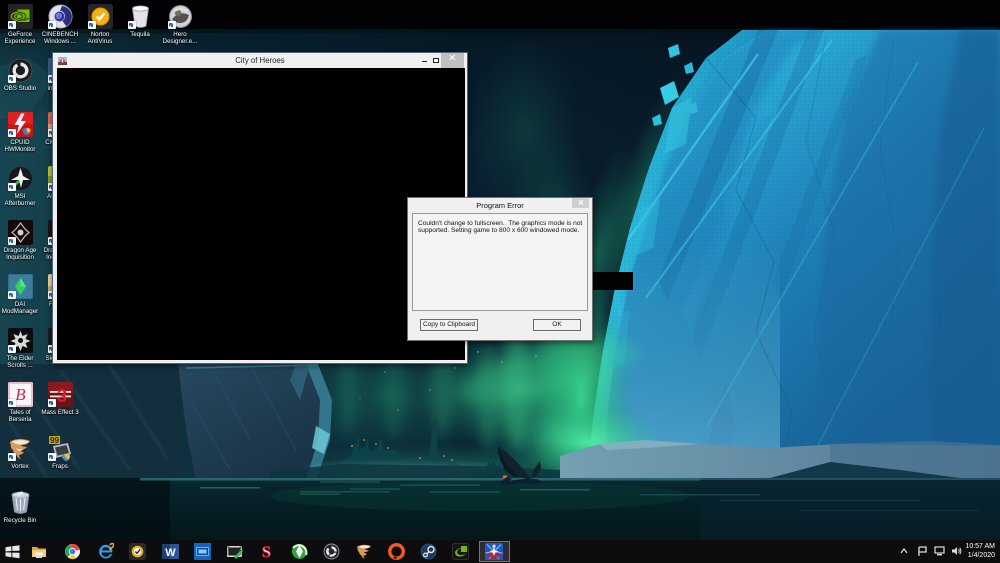 This screenshot has width=1000, height=563. I want to click on svg-text: B, so click(20, 394).